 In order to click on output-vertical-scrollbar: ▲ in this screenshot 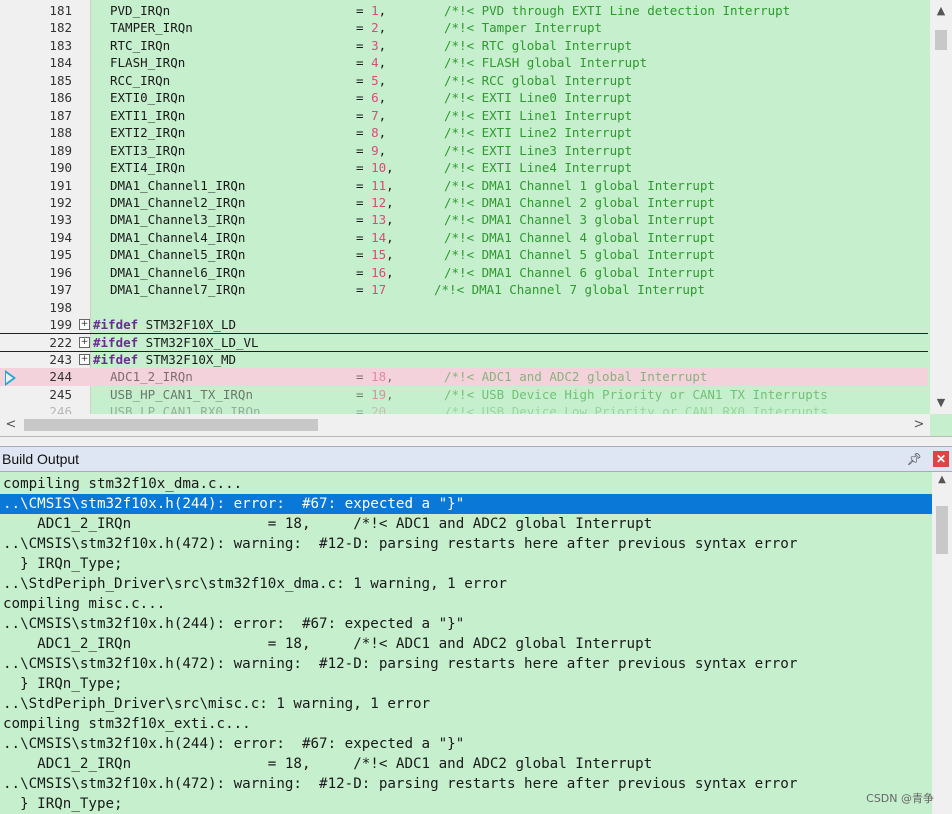, I will do `click(942, 643)`.